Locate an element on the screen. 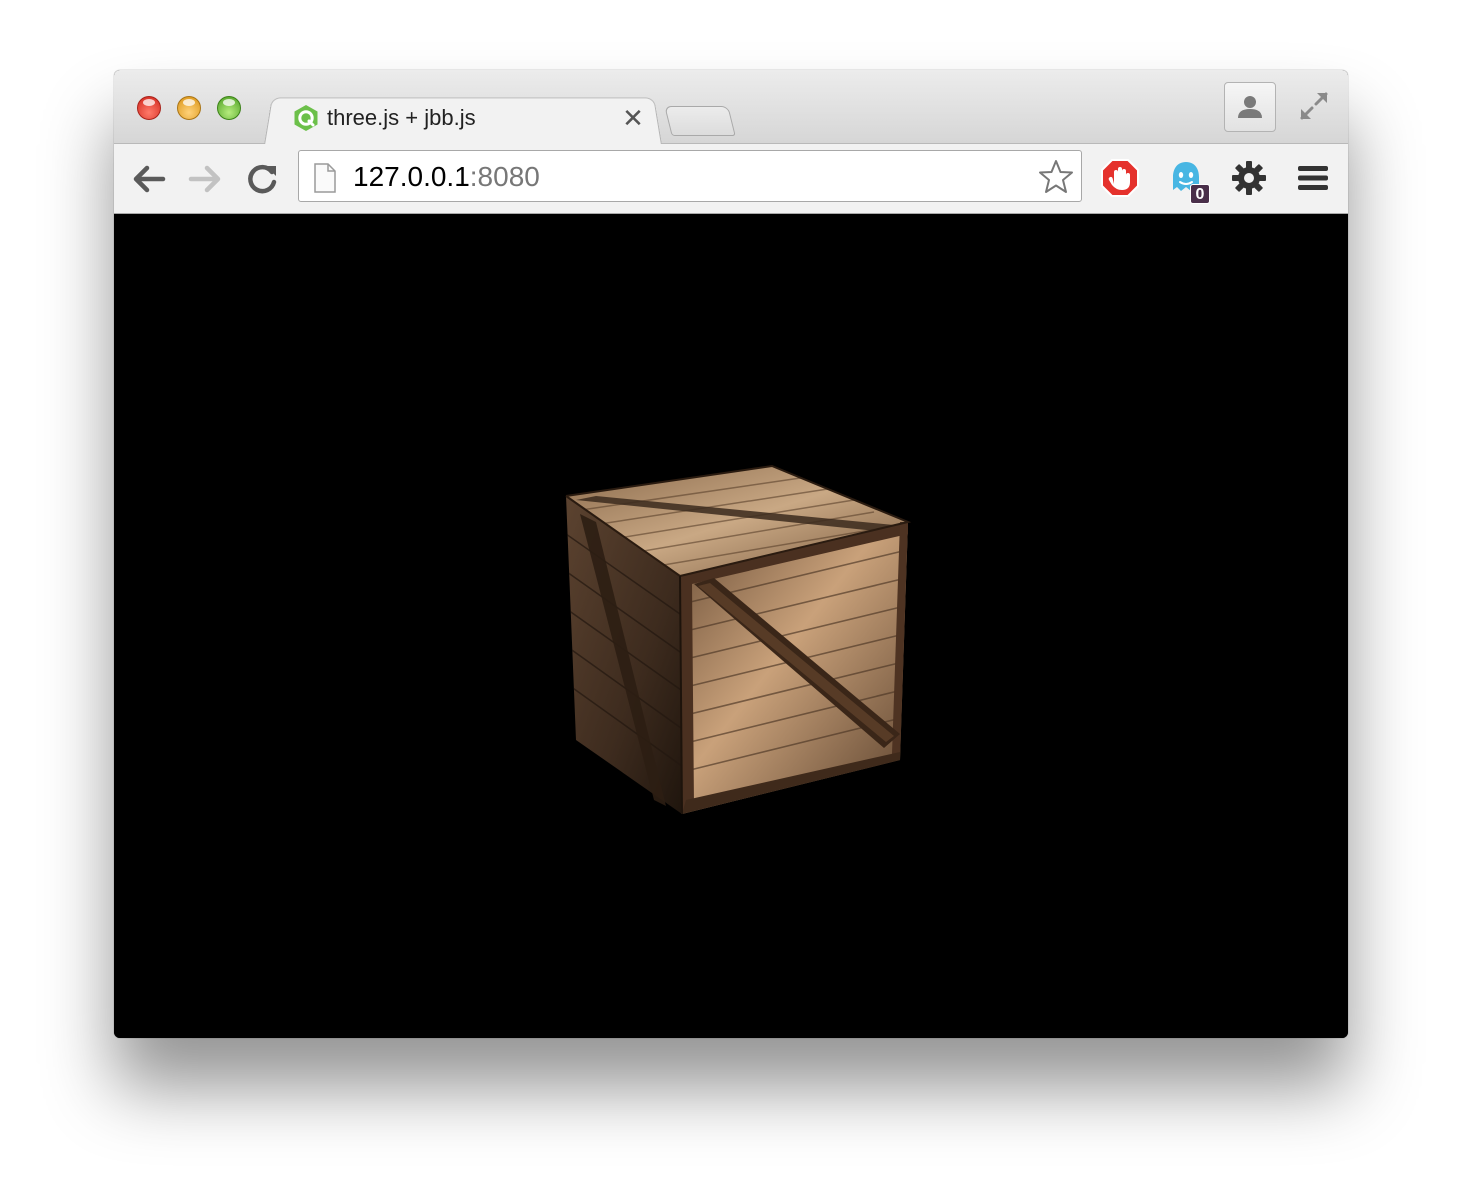  fullscreen-icon is located at coordinates (1314, 106).